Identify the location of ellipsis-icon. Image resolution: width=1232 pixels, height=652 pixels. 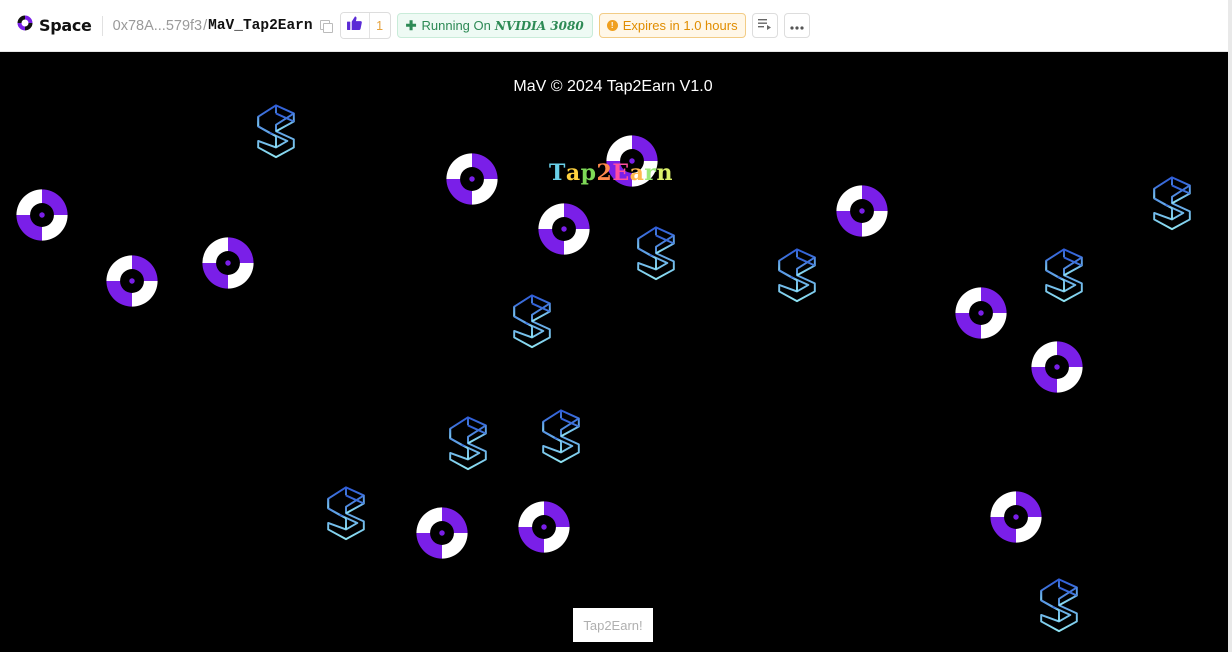
(796, 26).